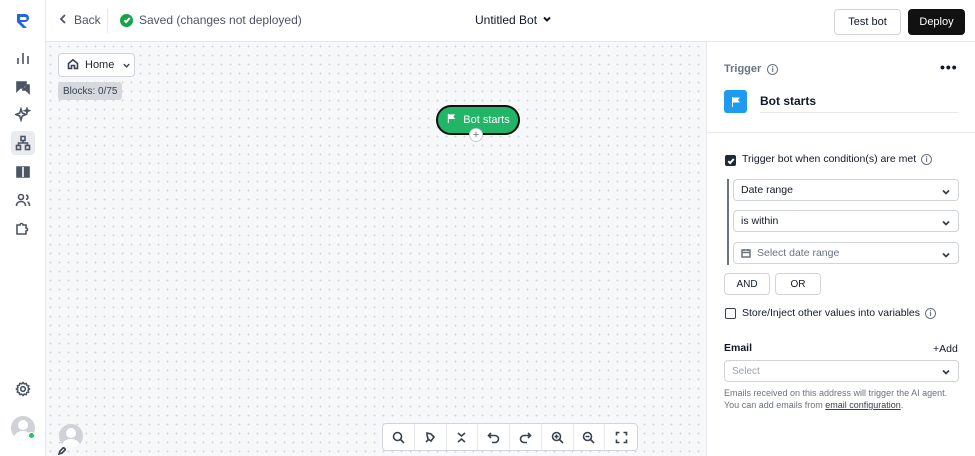 The width and height of the screenshot is (975, 456). Describe the element at coordinates (746, 253) in the screenshot. I see `calendar-icon` at that location.